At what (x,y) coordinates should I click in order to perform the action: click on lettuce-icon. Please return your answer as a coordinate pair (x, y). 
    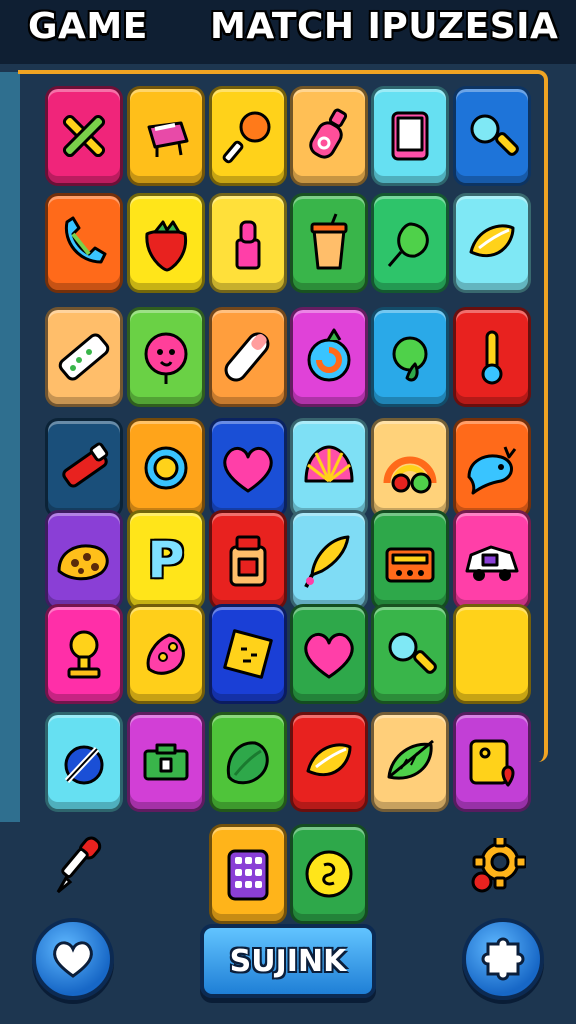
    Looking at the image, I should click on (247, 763).